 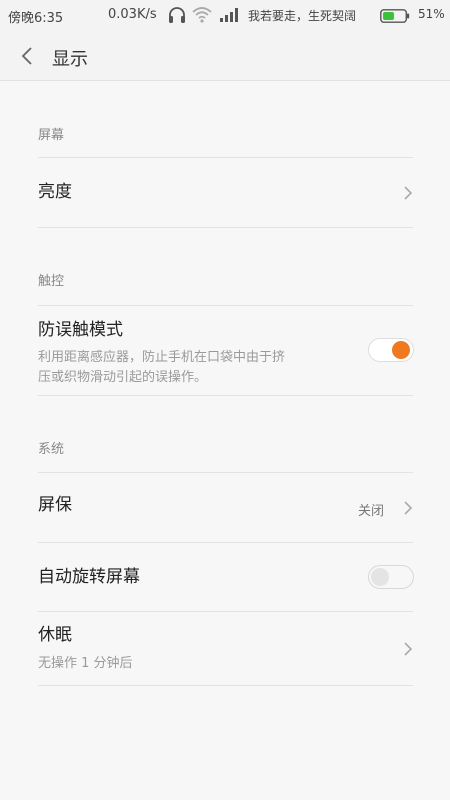 I want to click on screensaver-row: 屏保 关闭, so click(x=225, y=507).